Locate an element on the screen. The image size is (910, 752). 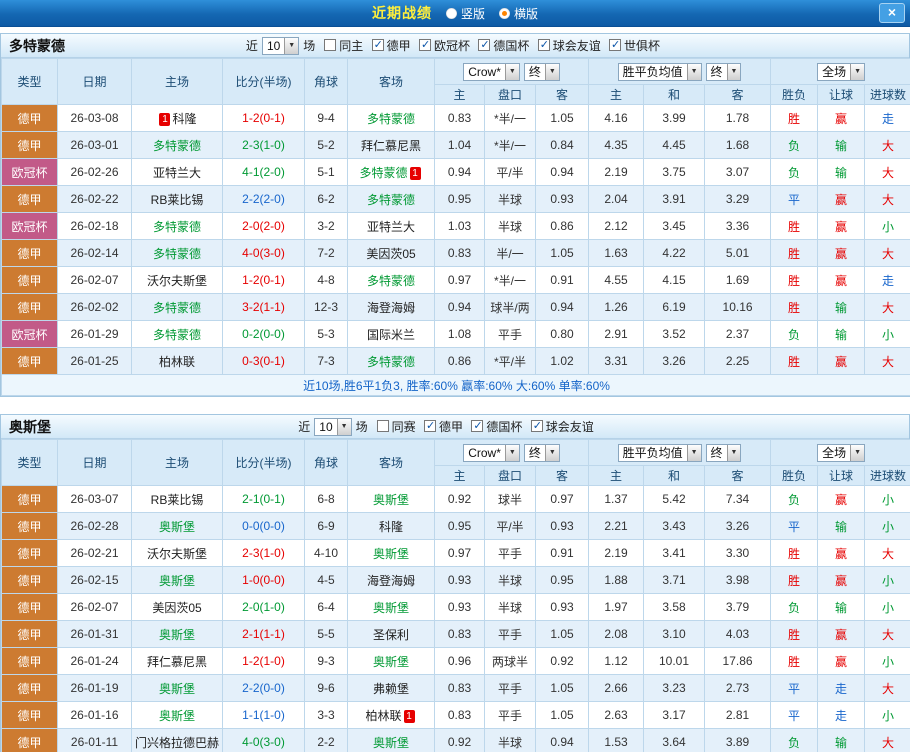
result-goals: 走 is located at coordinates (888, 280).